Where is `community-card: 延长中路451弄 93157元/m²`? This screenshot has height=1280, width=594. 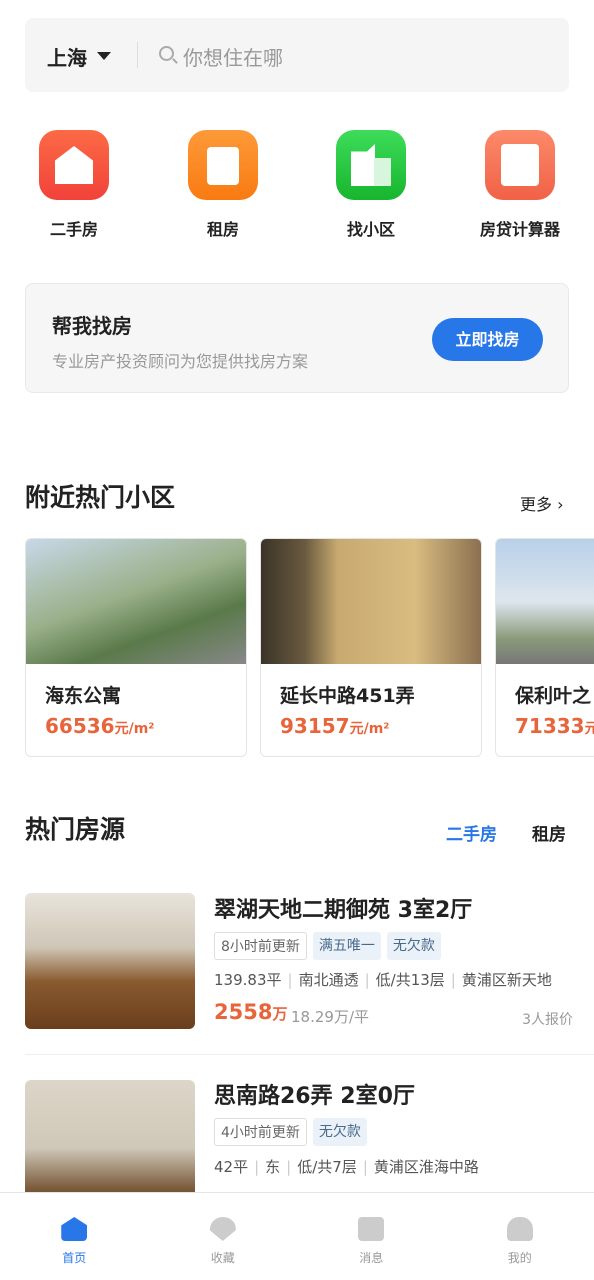
community-card: 延长中路451弄 93157元/m² is located at coordinates (371, 647).